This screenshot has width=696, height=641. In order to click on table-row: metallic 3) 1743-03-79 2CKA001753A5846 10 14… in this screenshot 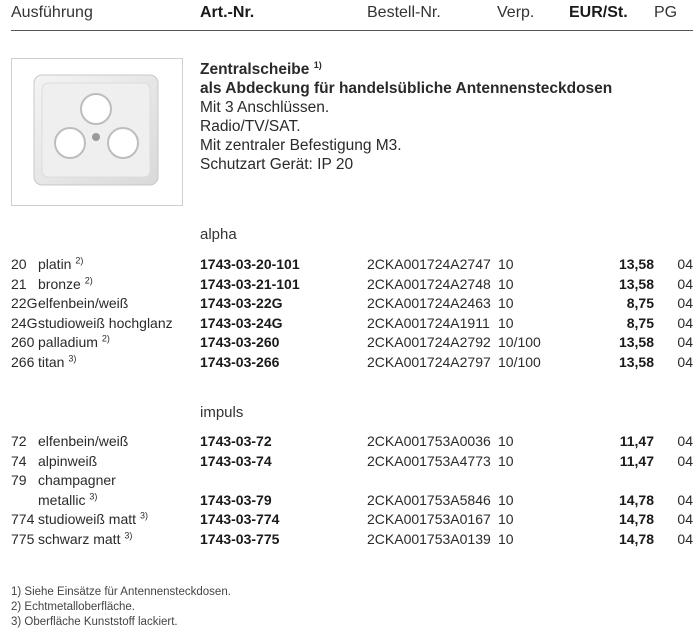, I will do `click(352, 500)`.